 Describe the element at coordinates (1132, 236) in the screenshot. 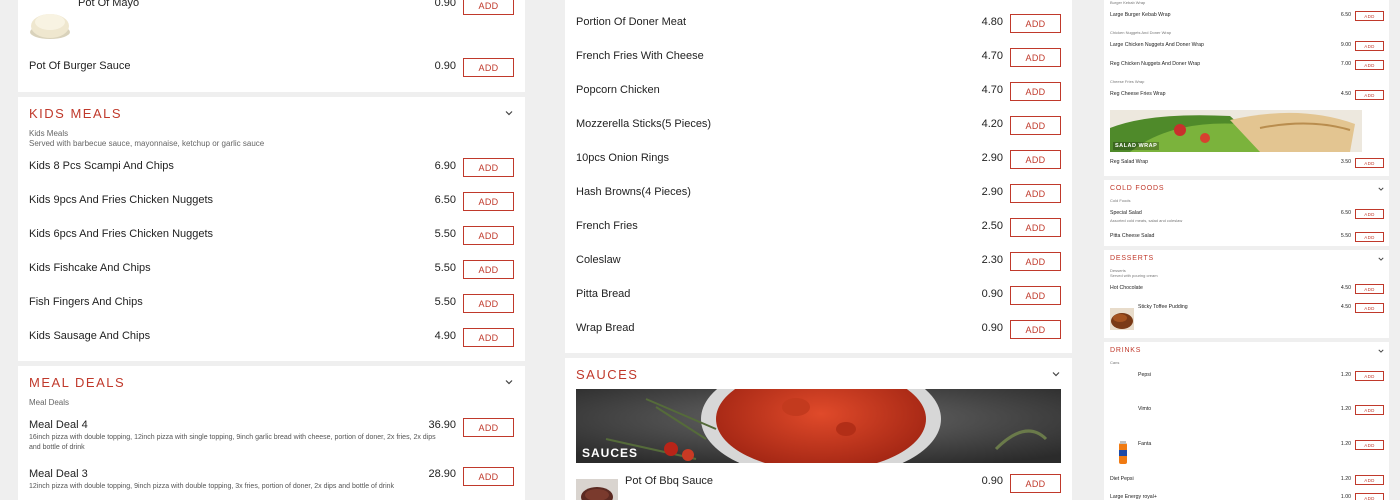

I see `item-name: Pitta Cheese Salad` at that location.